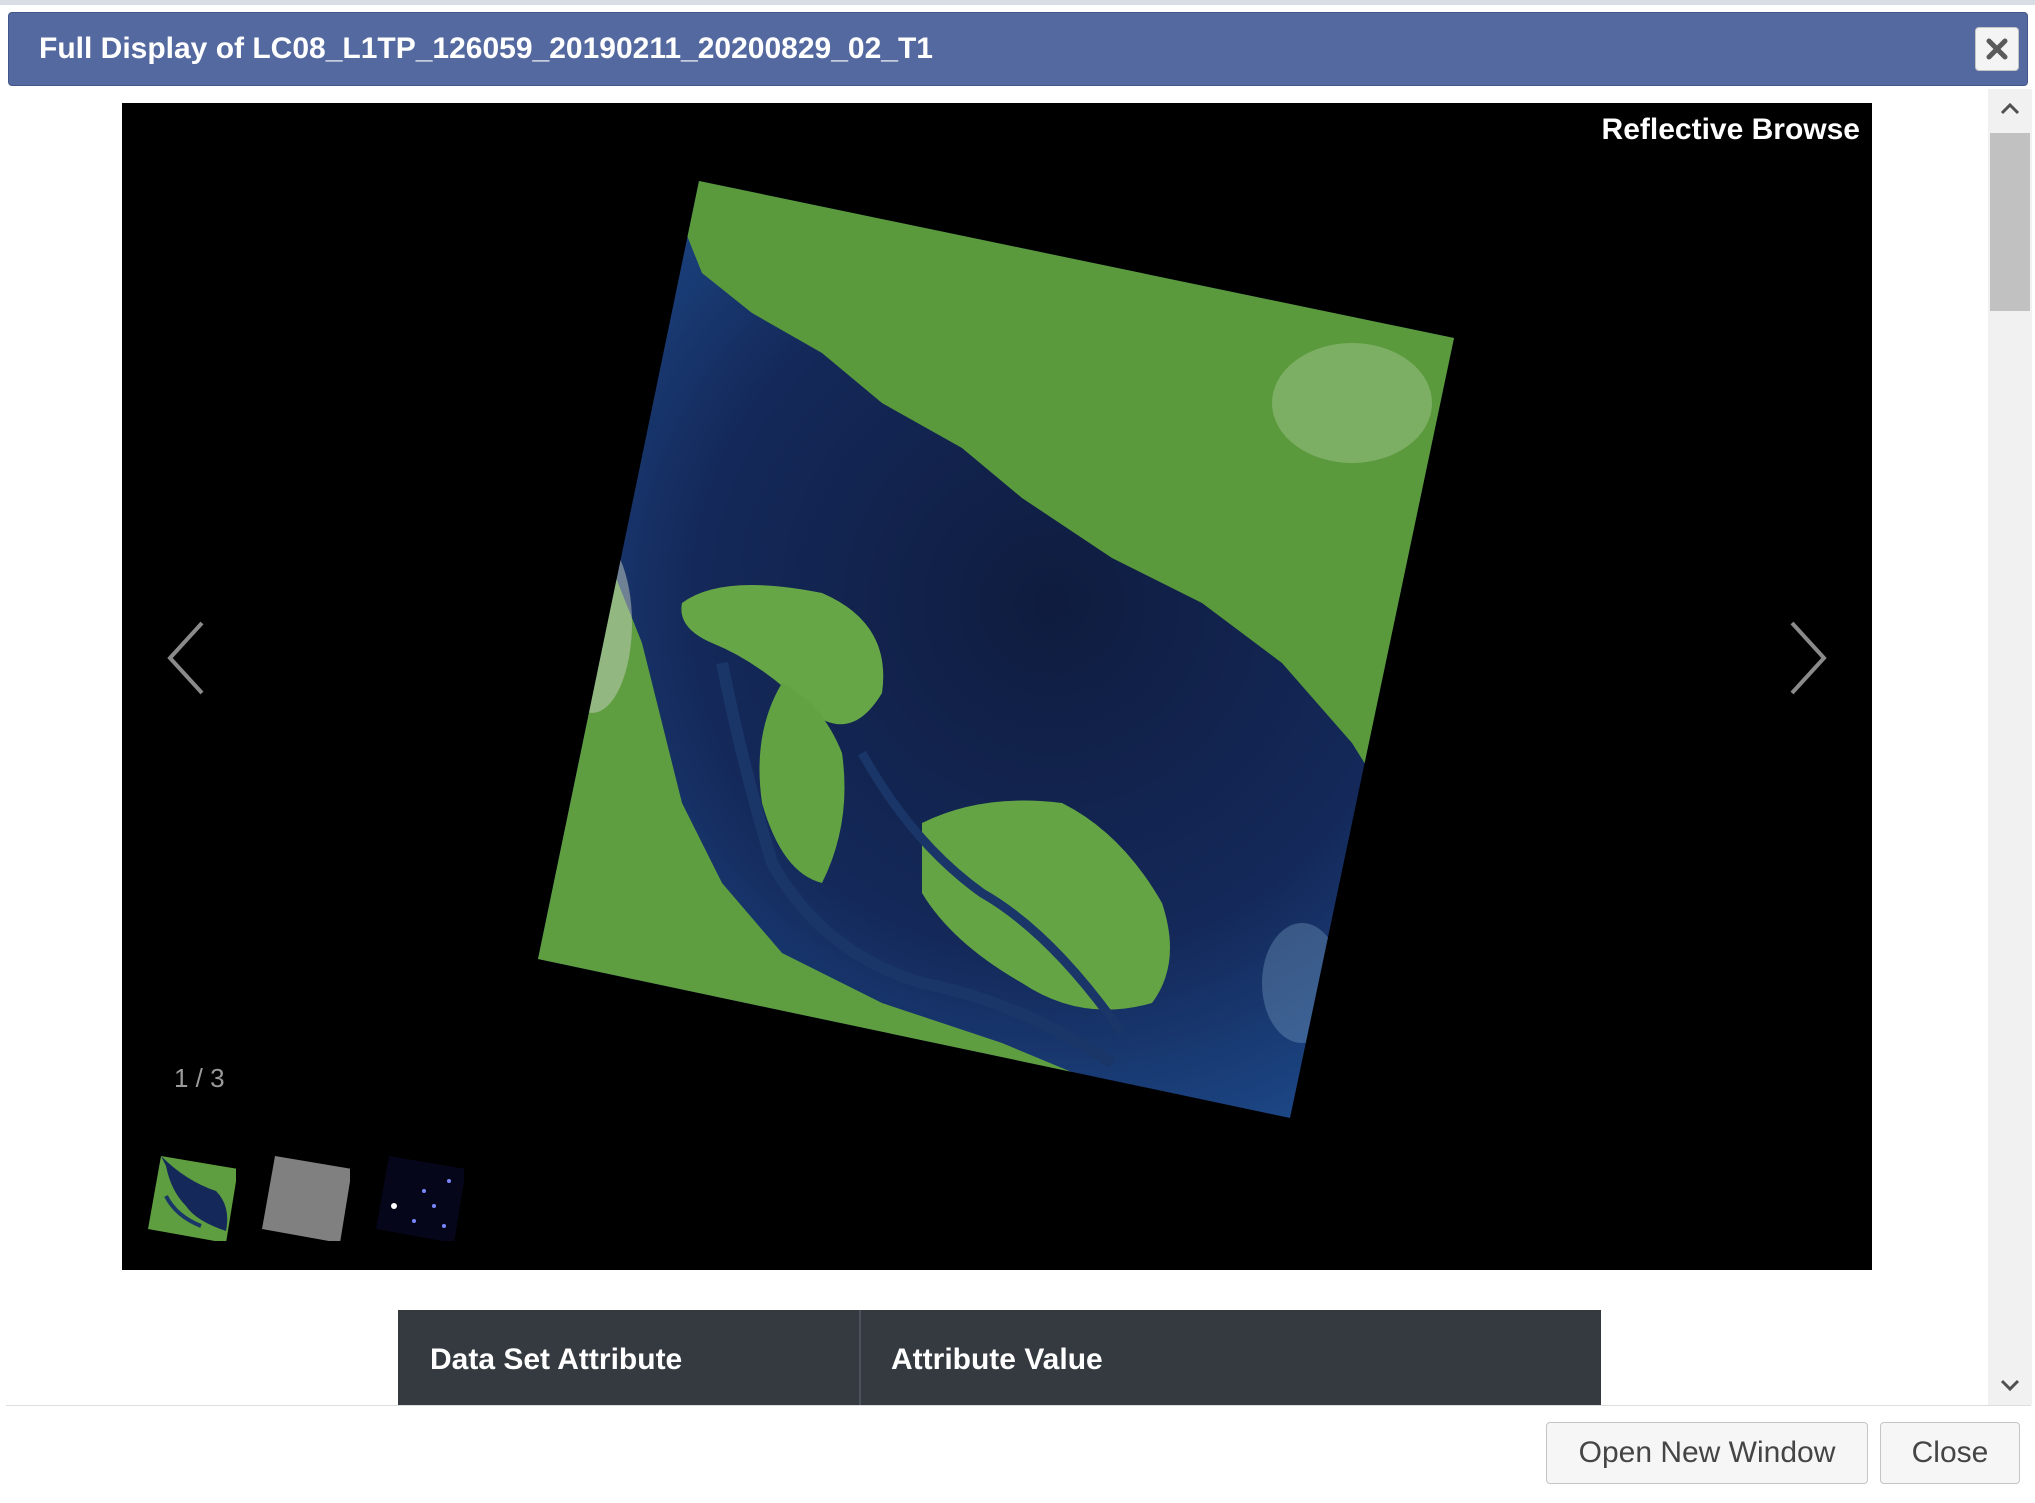  Describe the element at coordinates (629, 1357) in the screenshot. I see `column-header-attribute: Data Set Attribute` at that location.